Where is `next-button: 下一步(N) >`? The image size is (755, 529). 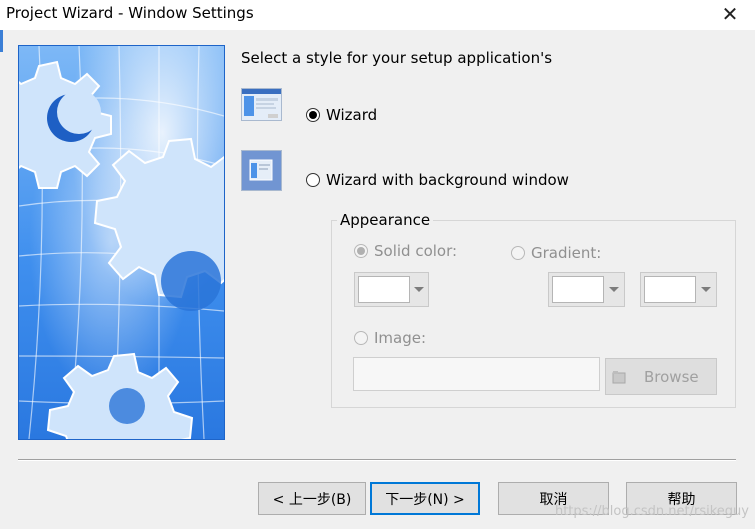 next-button: 下一步(N) > is located at coordinates (425, 498).